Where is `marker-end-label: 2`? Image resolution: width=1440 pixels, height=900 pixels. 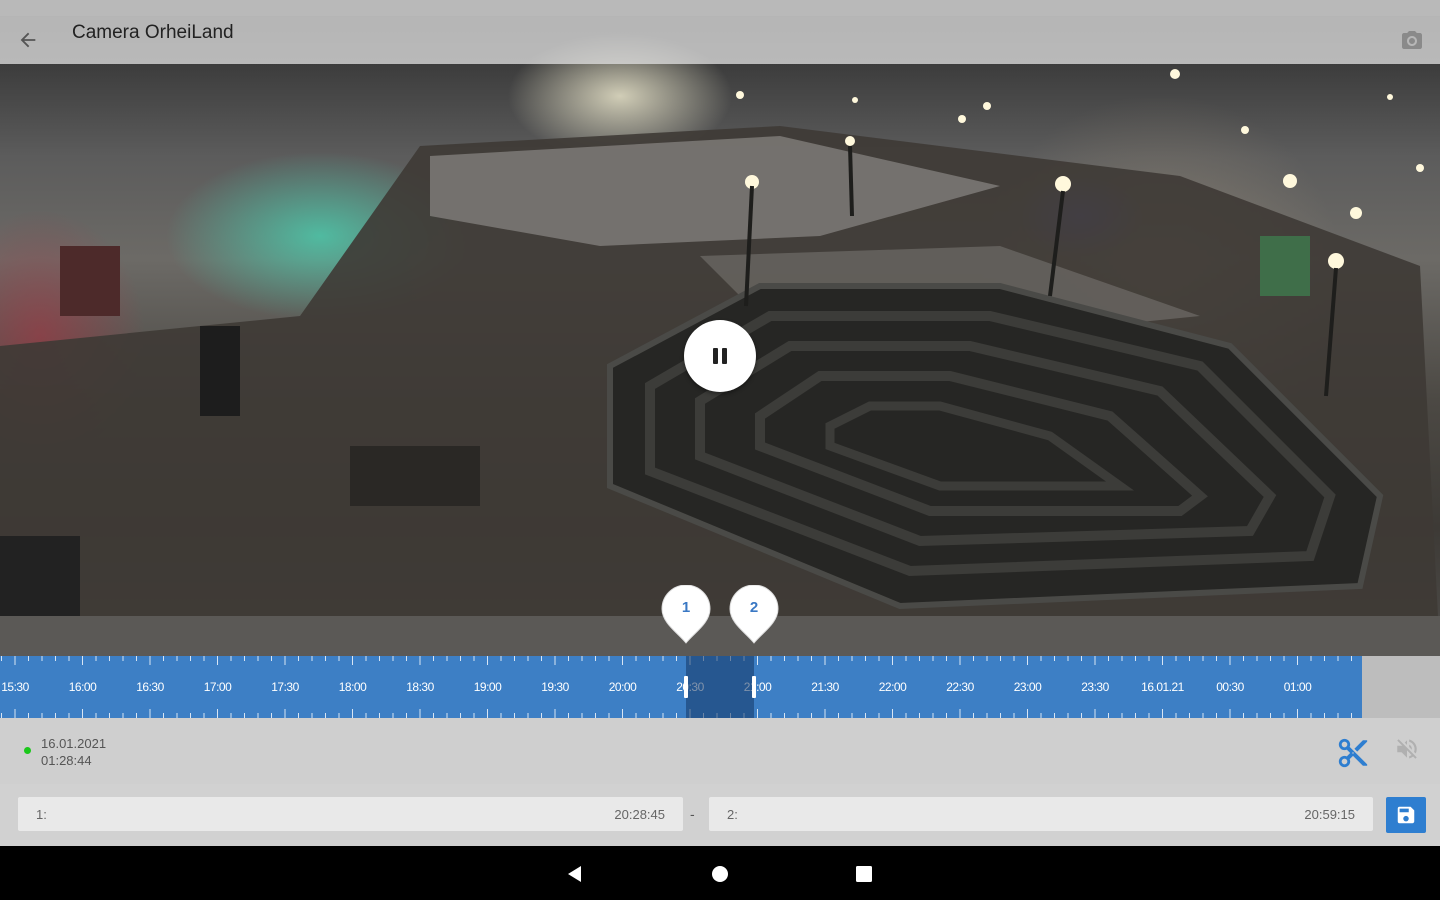 marker-end-label: 2 is located at coordinates (754, 607).